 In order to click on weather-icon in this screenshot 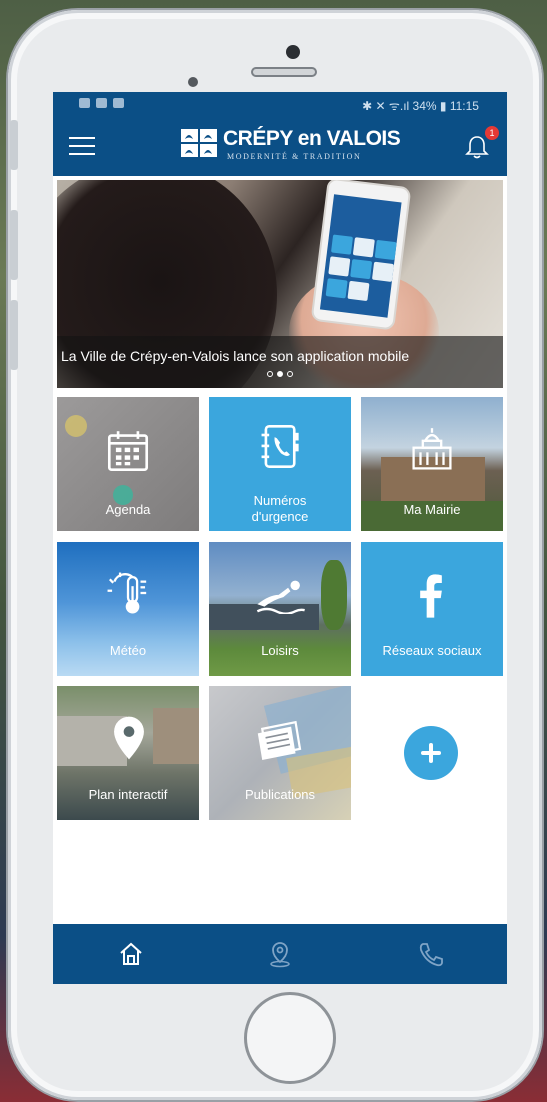, I will do `click(127, 593)`.